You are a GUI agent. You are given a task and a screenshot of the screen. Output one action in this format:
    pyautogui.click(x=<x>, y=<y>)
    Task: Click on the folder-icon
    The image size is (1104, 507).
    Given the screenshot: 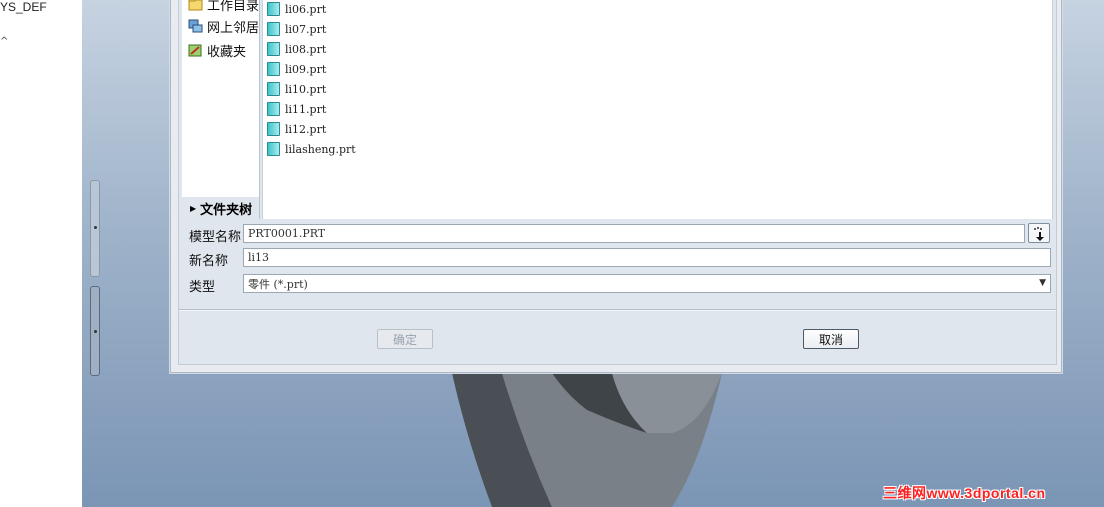 What is the action you would take?
    pyautogui.click(x=195, y=5)
    